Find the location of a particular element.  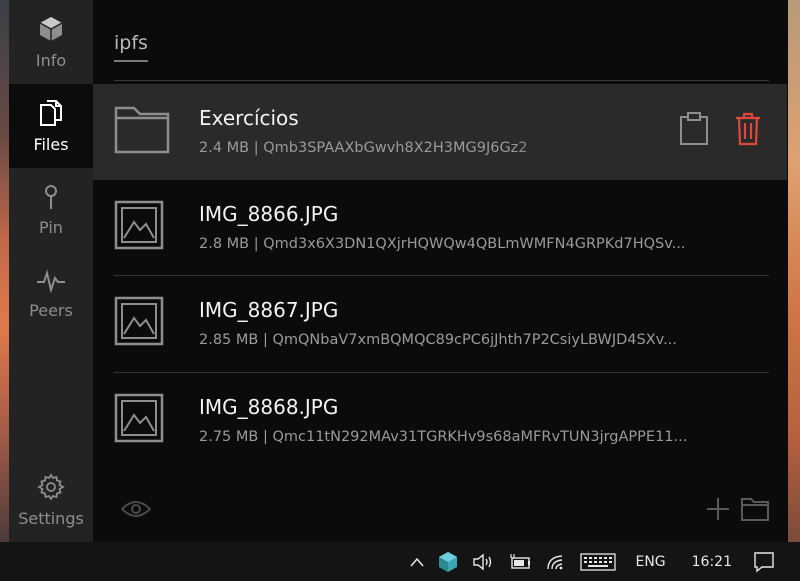

sidebar-item-label: Pin is located at coordinates (51, 227).